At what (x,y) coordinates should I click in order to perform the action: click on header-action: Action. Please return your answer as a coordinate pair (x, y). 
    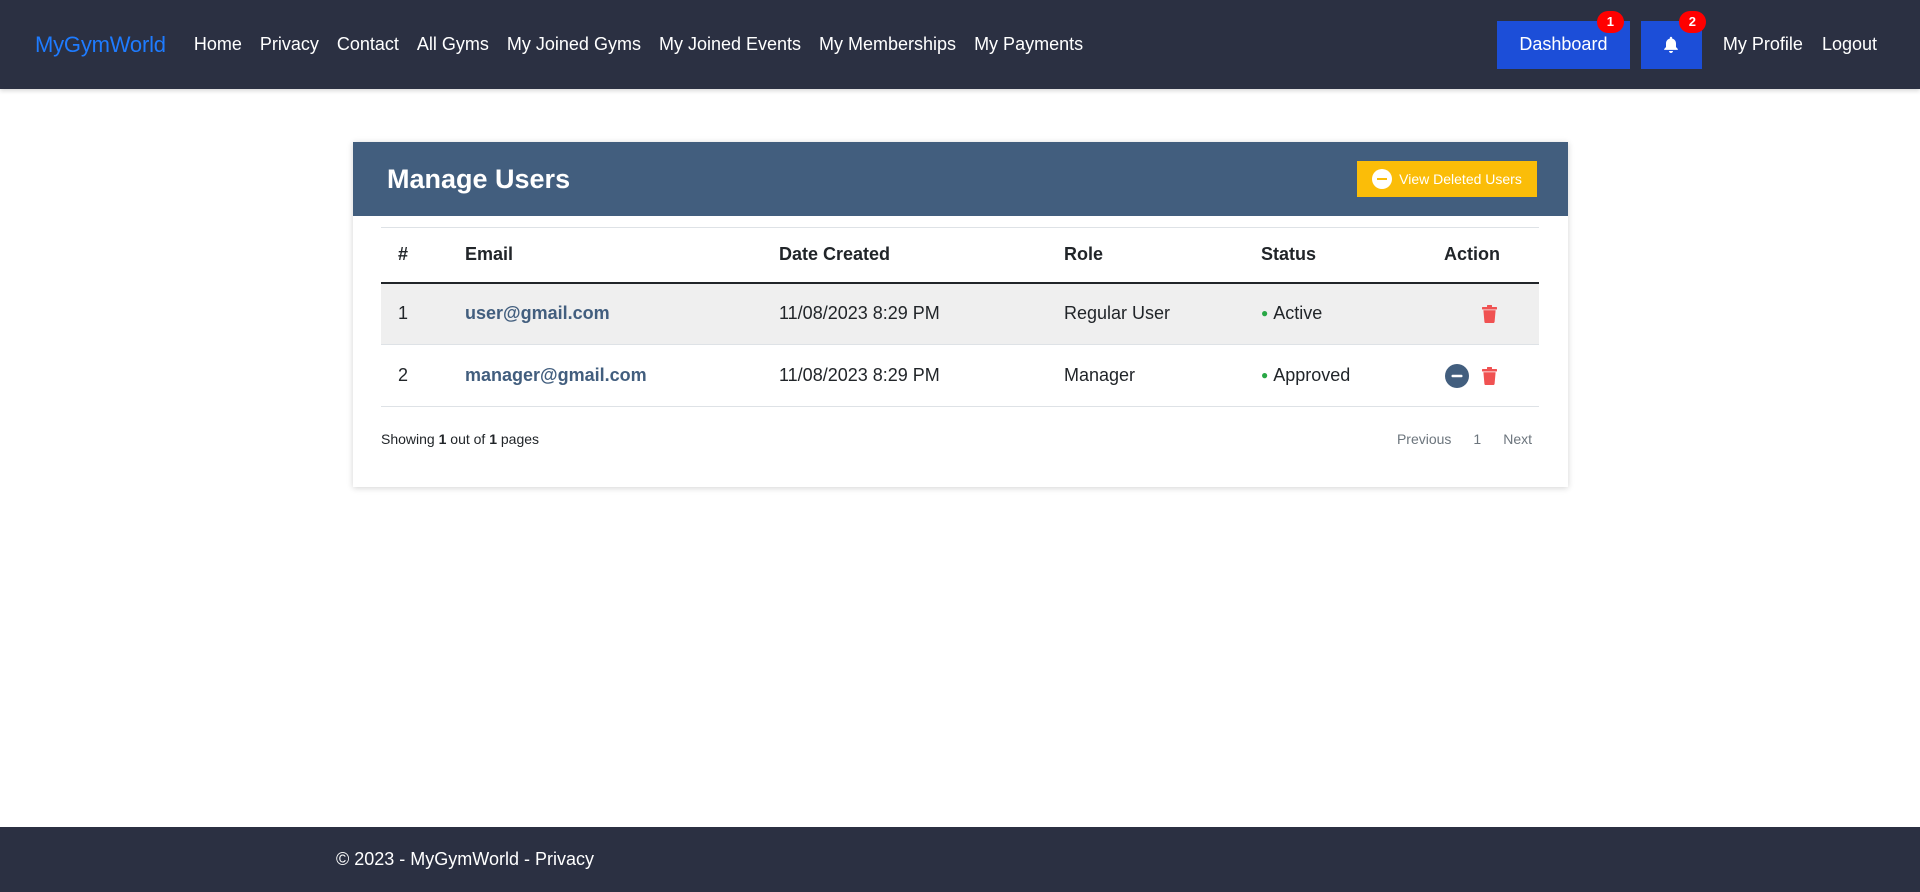
    Looking at the image, I should click on (1472, 254).